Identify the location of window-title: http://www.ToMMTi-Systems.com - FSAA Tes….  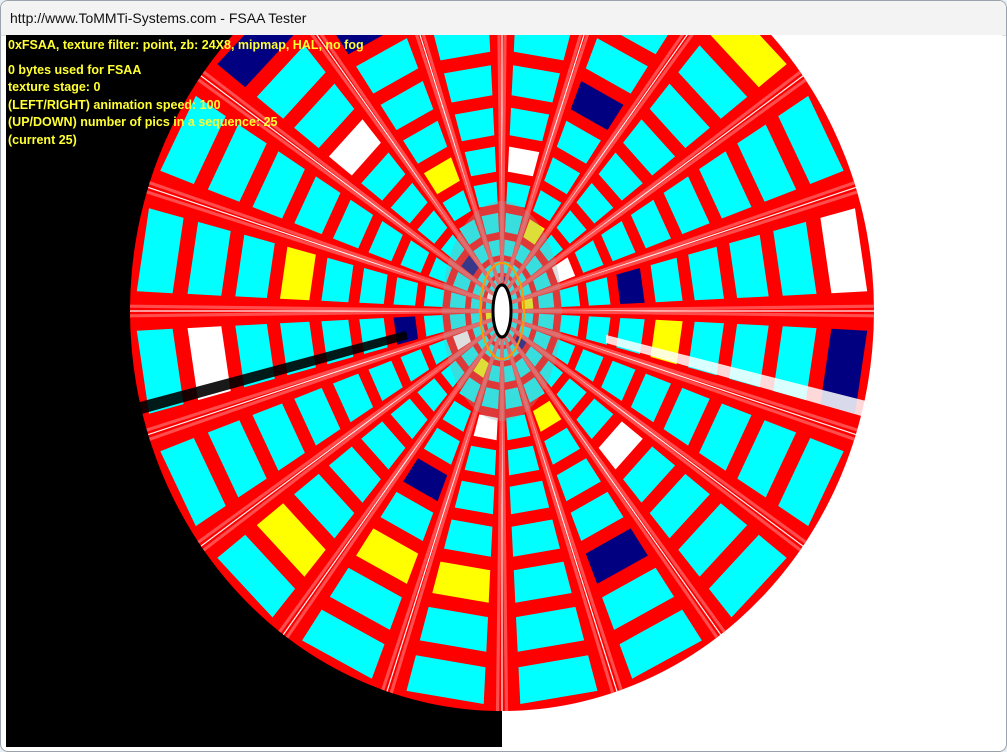
(158, 18).